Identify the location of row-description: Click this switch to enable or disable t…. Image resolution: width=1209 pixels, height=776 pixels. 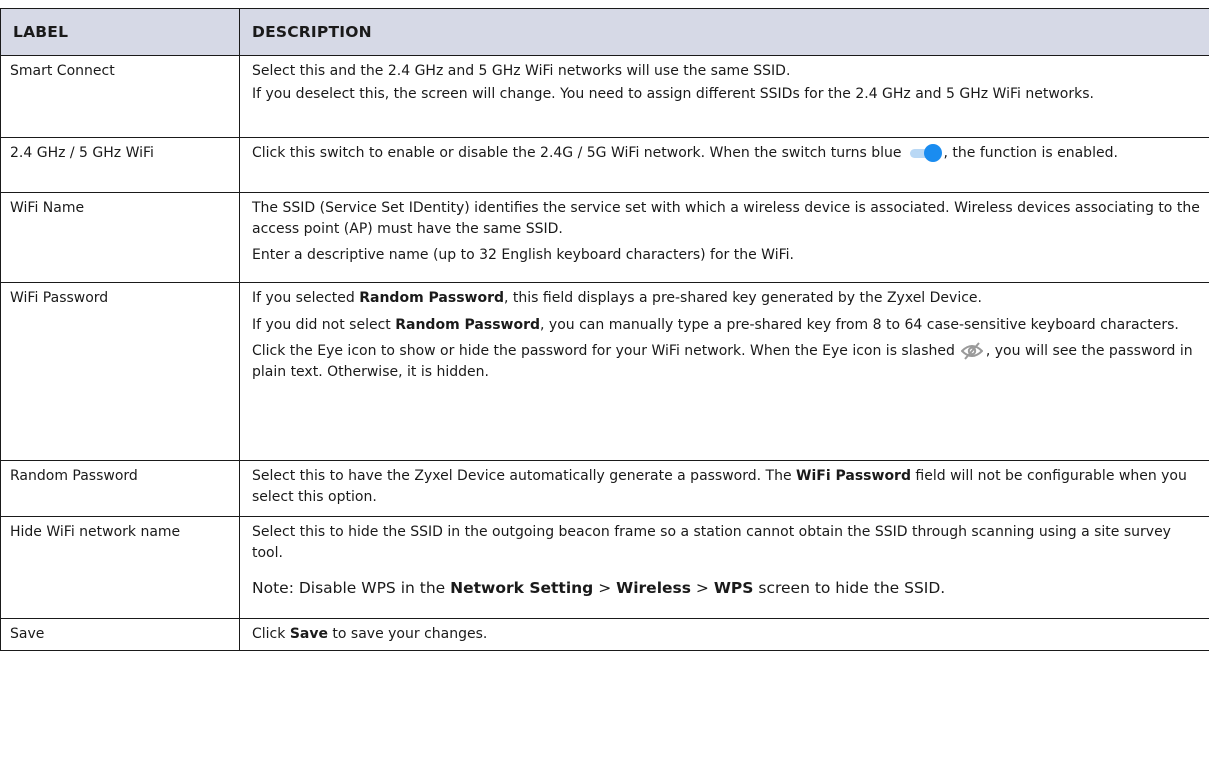
(724, 165).